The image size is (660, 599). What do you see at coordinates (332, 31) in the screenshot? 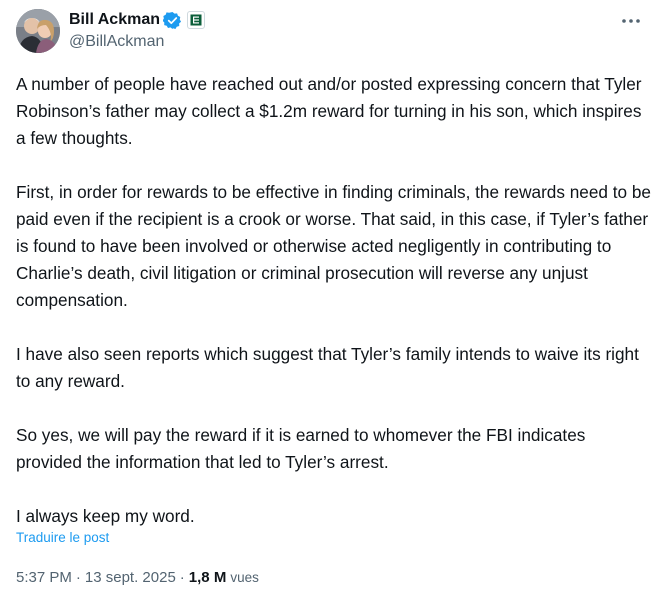
I see `tweet-header: Bill Ackman @BillAckman` at bounding box center [332, 31].